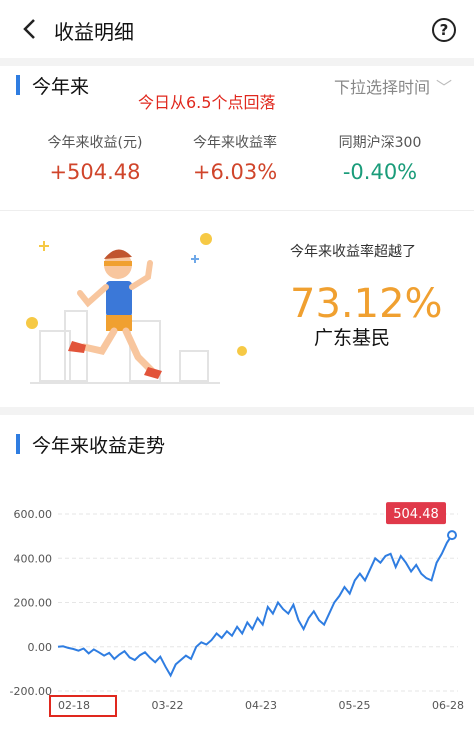  I want to click on page-title: 收益明细, so click(94, 32).